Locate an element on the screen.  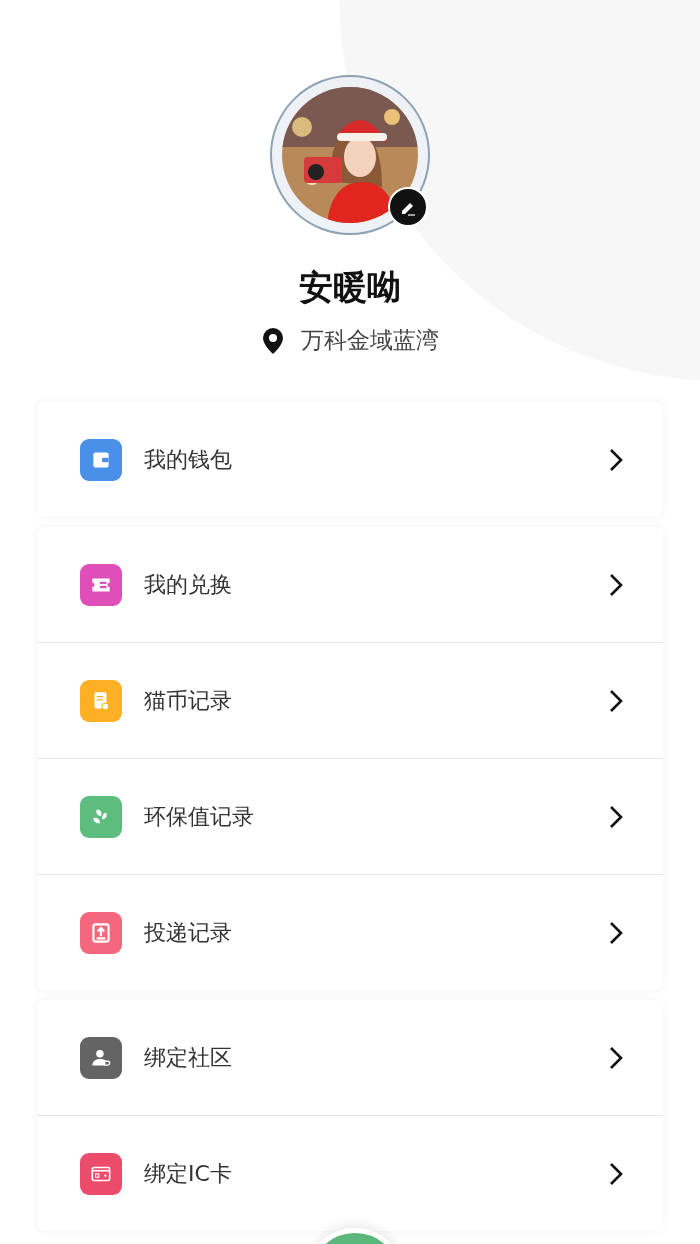
menu-item: 投递记录 is located at coordinates (350, 932).